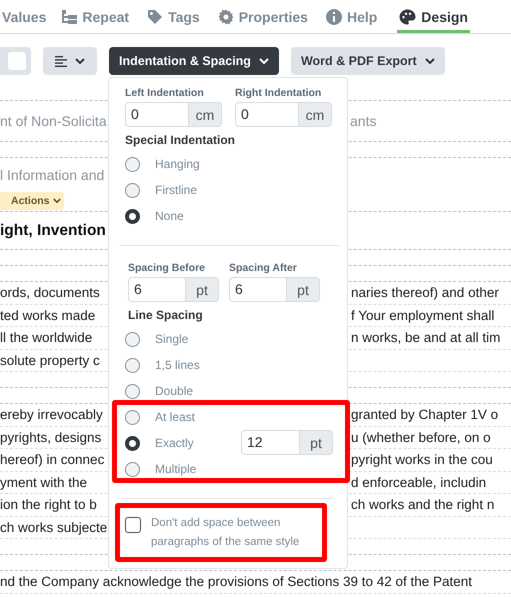 Image resolution: width=511 pixels, height=597 pixels. I want to click on checkbox-label: Don't add space between paragraphs of the same style, so click(225, 533).